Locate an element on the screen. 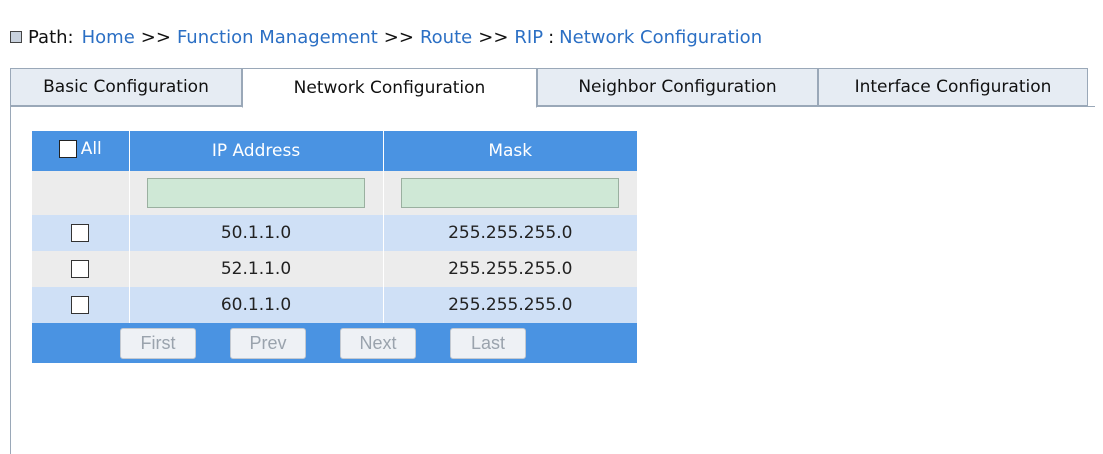 The height and width of the screenshot is (454, 1103). filter-row is located at coordinates (334, 193).